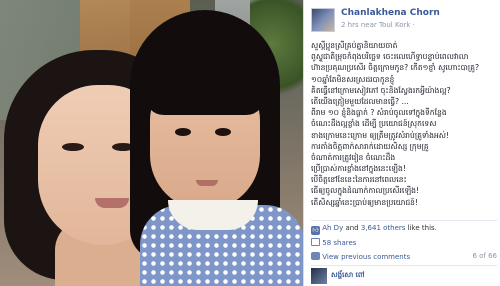  Describe the element at coordinates (339, 243) in the screenshot. I see `shares-count: 58 shares` at that location.